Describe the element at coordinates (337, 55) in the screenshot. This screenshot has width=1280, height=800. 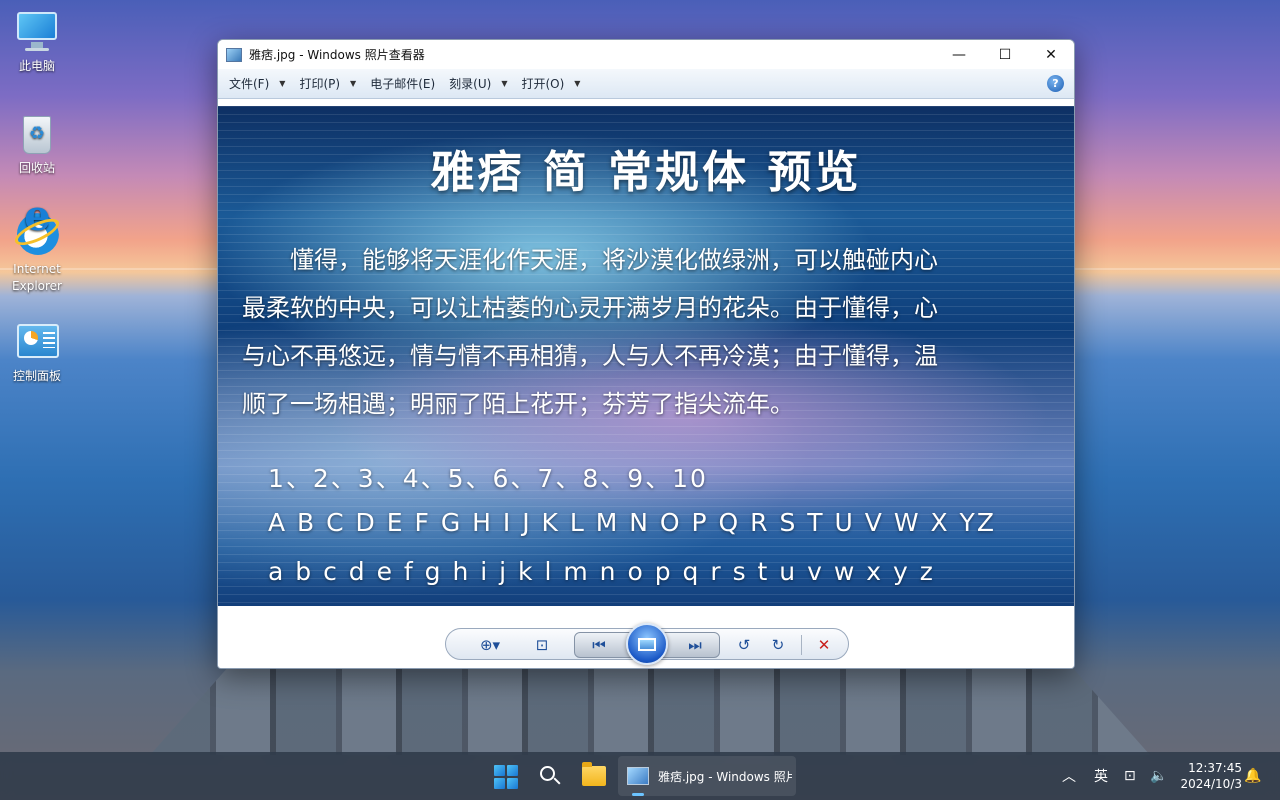
I see `window-title: 雅痞.jpg - Windows 照片查看器` at that location.